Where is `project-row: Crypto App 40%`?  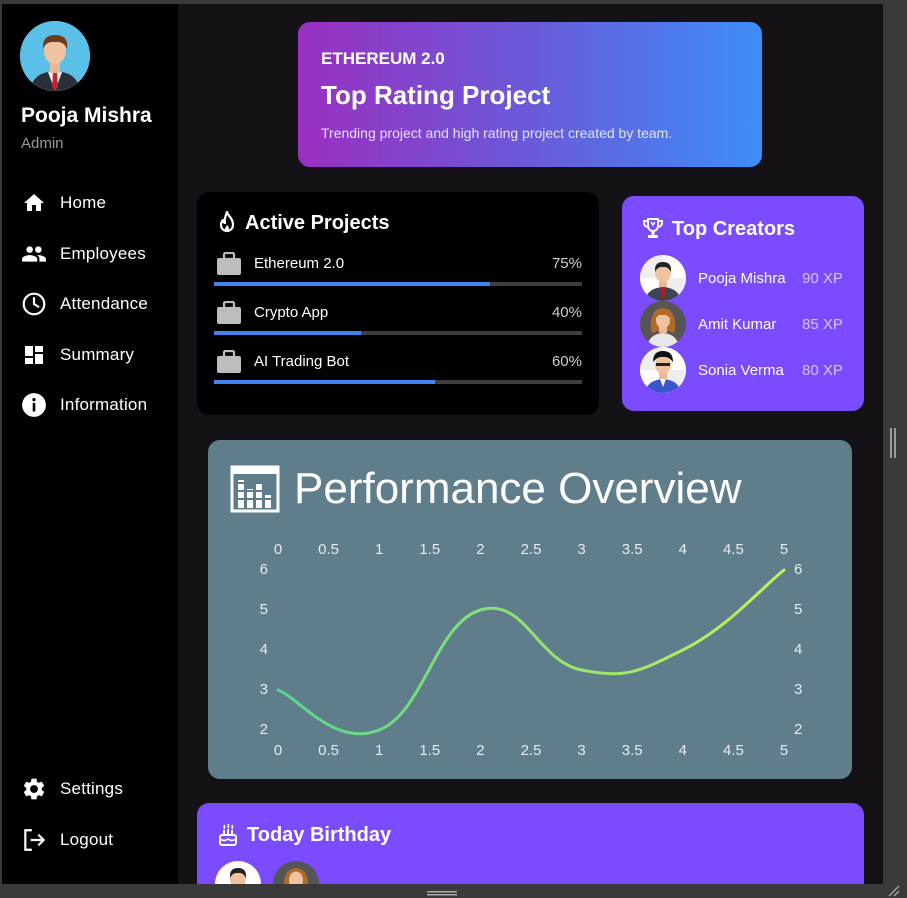
project-row: Crypto App 40% is located at coordinates (398, 320).